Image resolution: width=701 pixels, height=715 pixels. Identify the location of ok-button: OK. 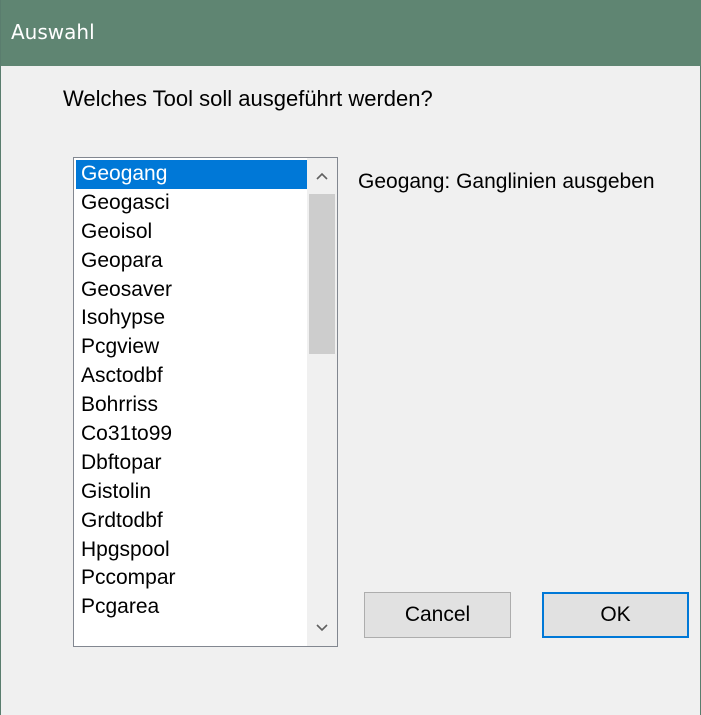
(615, 615).